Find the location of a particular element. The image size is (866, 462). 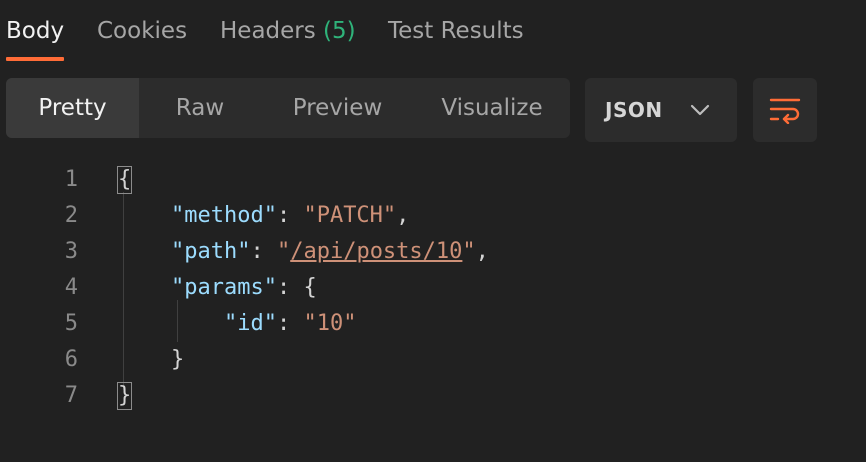

close-brace: } is located at coordinates (177, 359).